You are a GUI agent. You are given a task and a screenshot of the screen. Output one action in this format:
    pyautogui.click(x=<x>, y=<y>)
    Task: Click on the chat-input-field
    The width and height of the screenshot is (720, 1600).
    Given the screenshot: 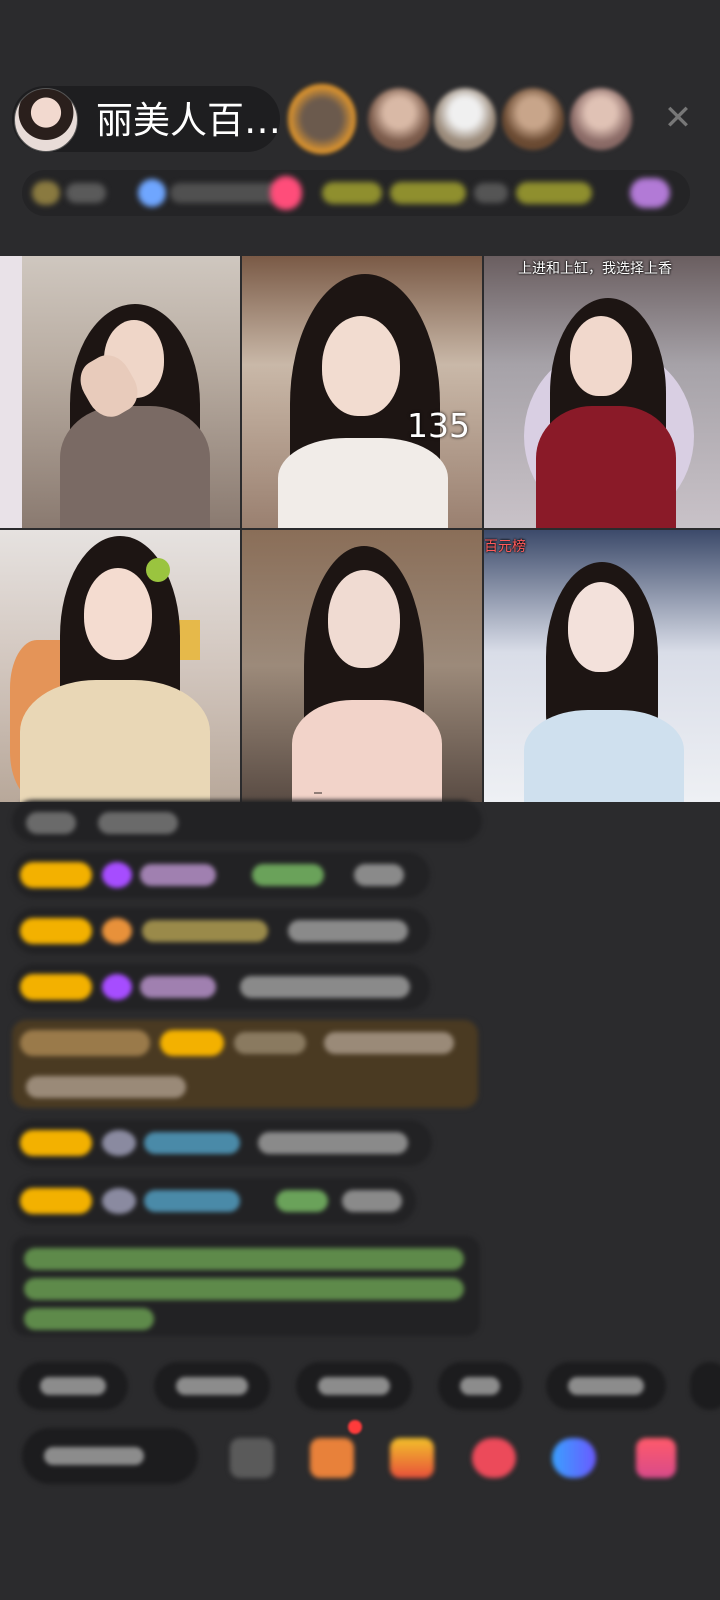 What is the action you would take?
    pyautogui.click(x=110, y=1456)
    